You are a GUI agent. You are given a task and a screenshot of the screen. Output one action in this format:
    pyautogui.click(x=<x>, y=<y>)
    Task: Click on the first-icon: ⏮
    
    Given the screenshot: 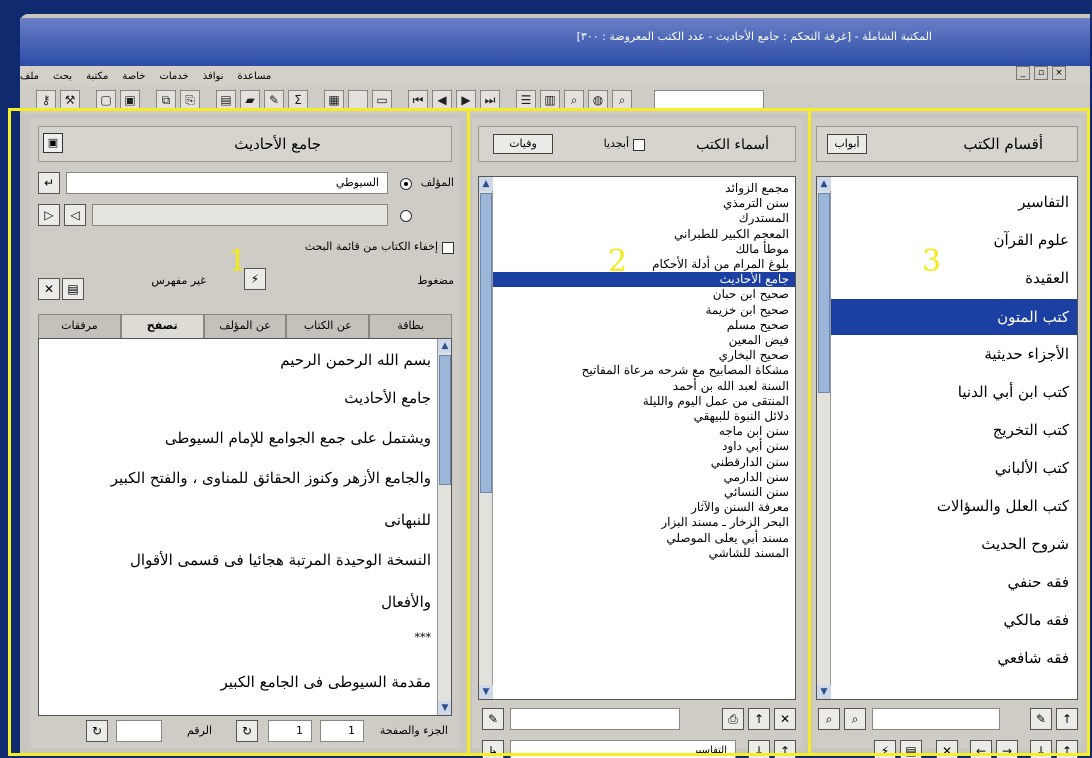 What is the action you would take?
    pyautogui.click(x=418, y=100)
    